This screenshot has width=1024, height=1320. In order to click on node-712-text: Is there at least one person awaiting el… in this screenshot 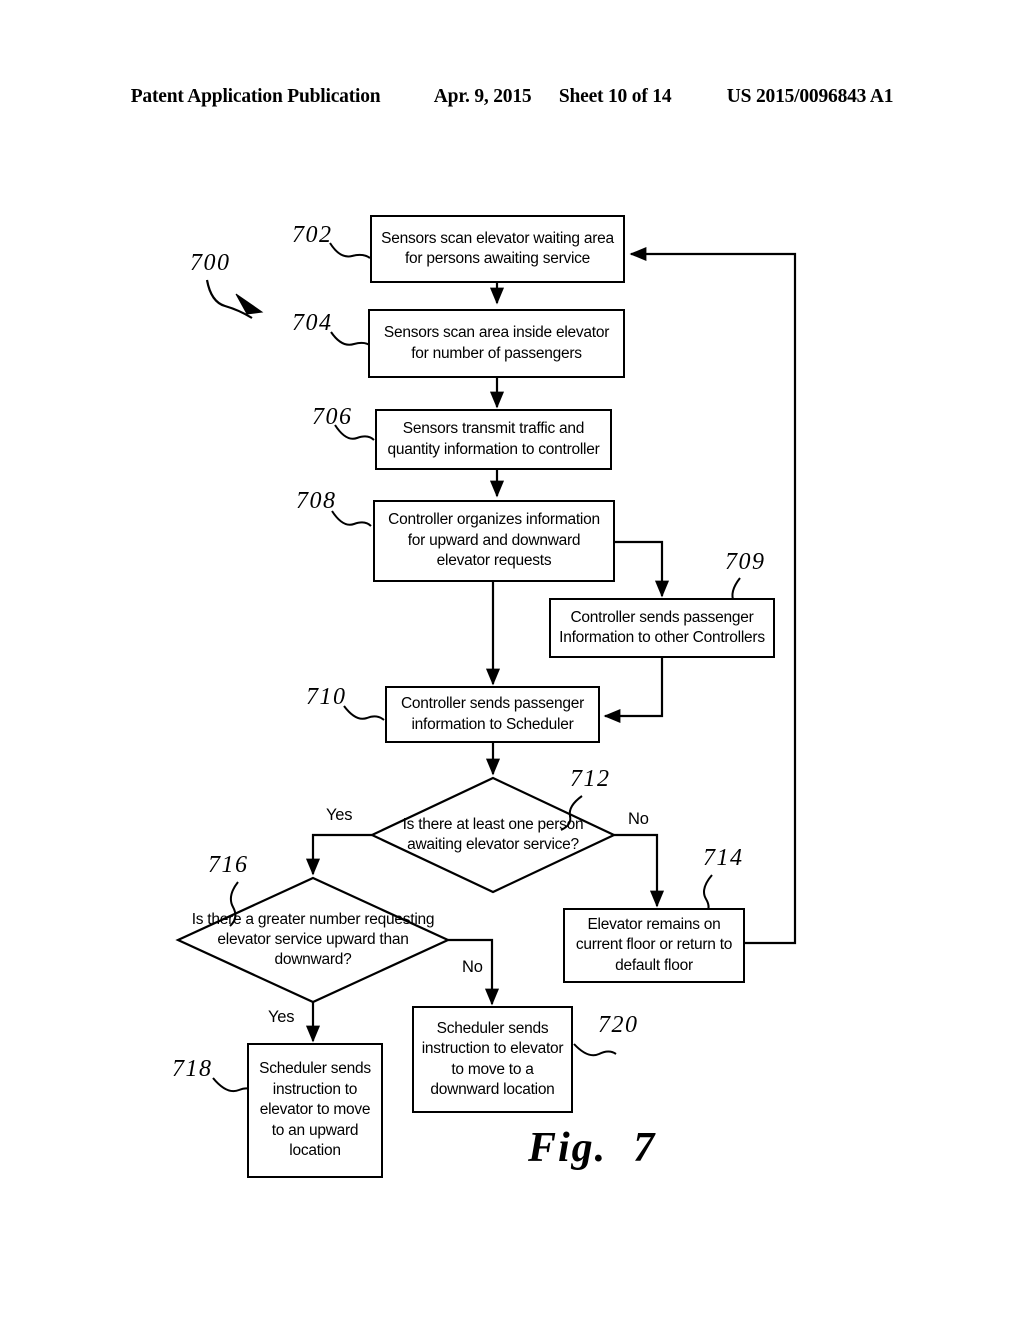, I will do `click(493, 834)`.